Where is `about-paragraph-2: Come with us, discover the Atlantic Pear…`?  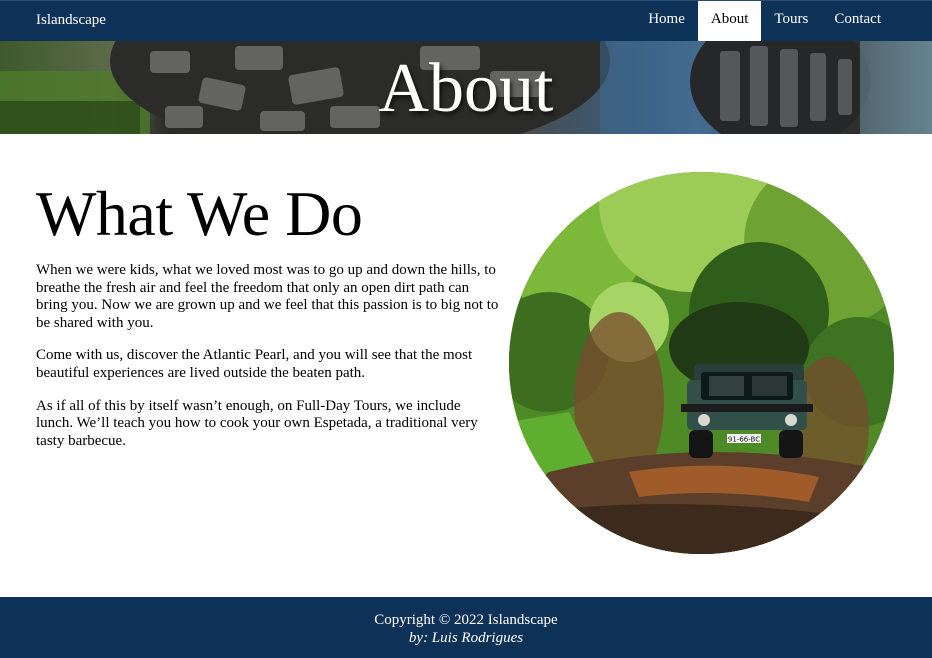 about-paragraph-2: Come with us, discover the Atlantic Pear… is located at coordinates (254, 364).